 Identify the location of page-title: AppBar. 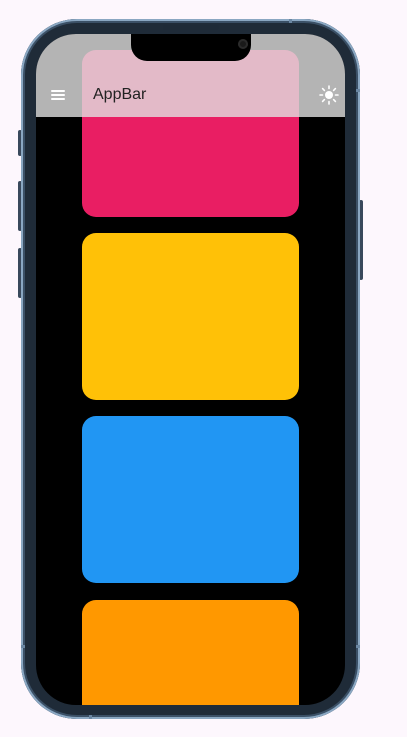
(120, 94).